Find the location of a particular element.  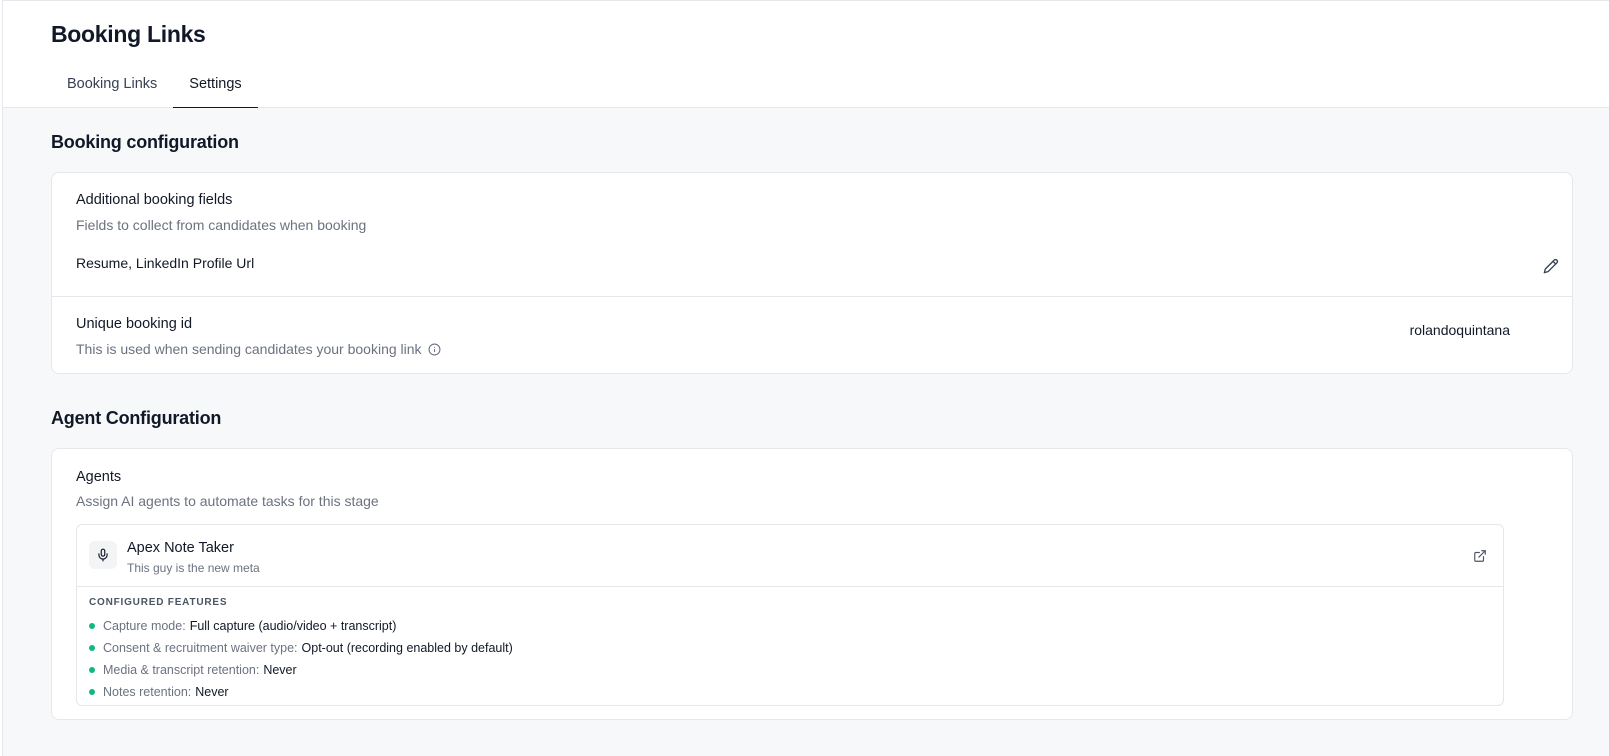

feature-item: Media & transcript retention: Never is located at coordinates (301, 670).